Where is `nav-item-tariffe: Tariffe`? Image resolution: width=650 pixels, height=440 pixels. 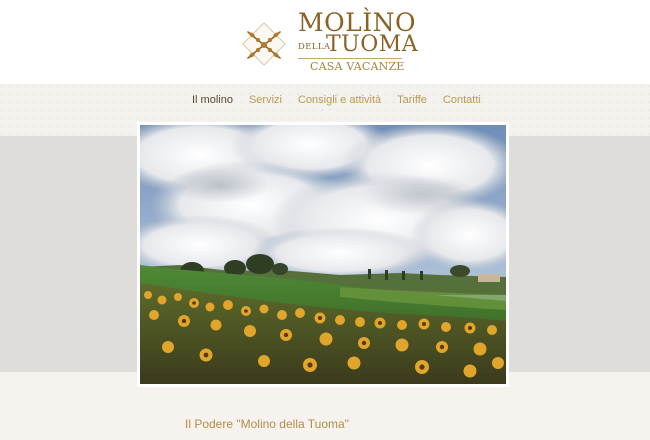
nav-item-tariffe: Tariffe is located at coordinates (412, 102).